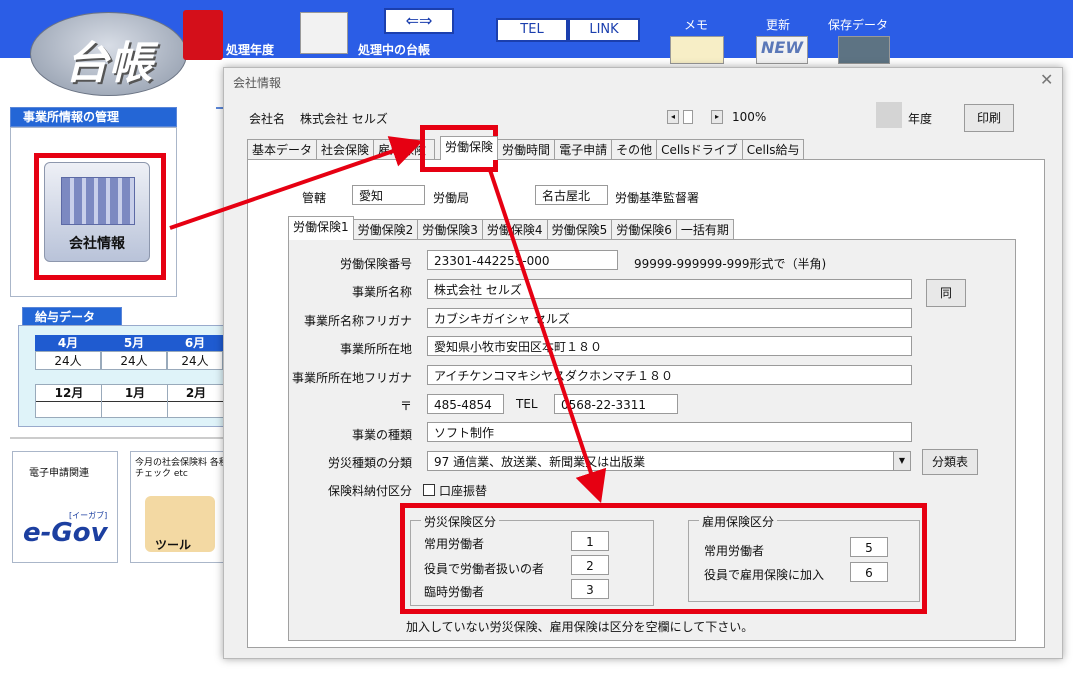 This screenshot has height=677, width=1073. Describe the element at coordinates (547, 336) in the screenshot. I see `arrow-to-classification` at that location.